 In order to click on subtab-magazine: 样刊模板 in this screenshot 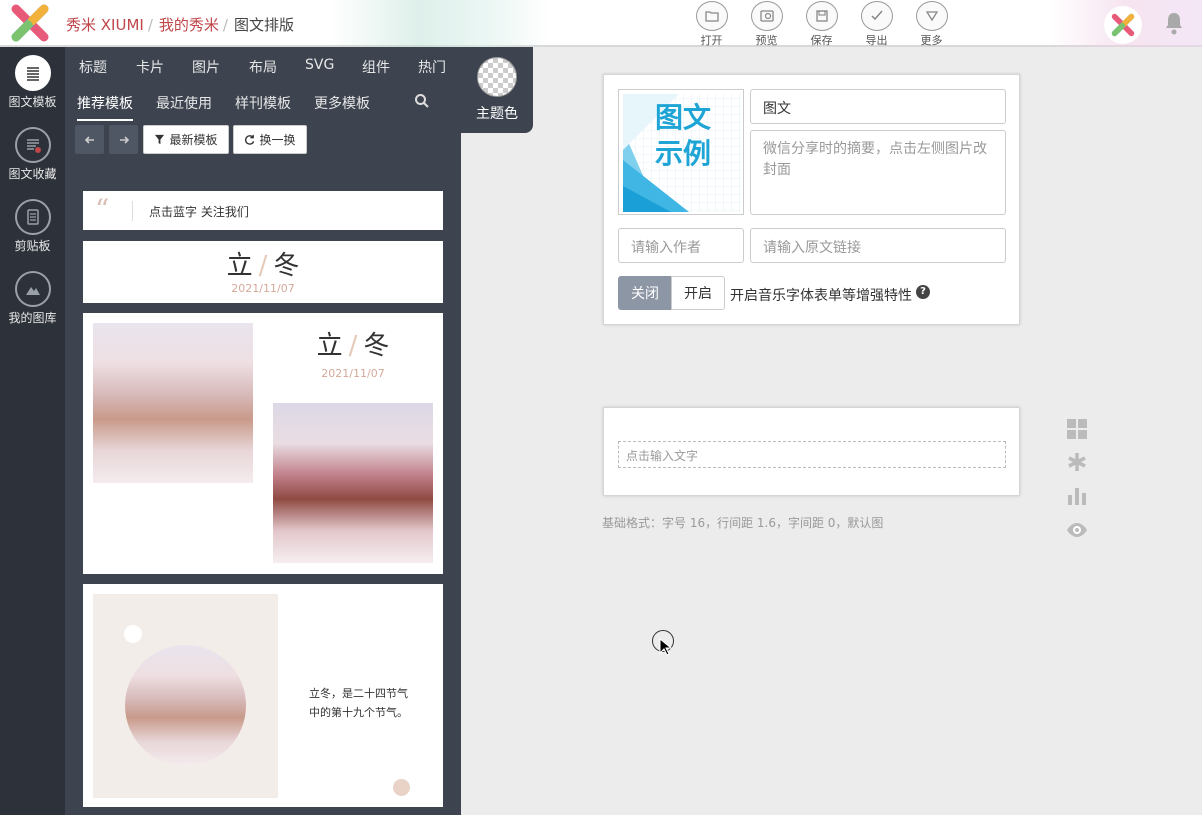, I will do `click(263, 103)`.